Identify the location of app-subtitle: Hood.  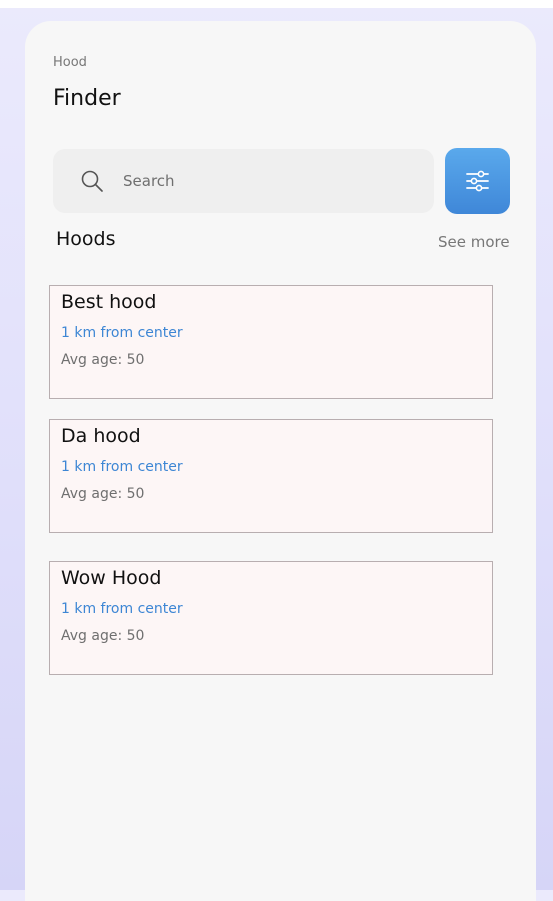
(70, 62).